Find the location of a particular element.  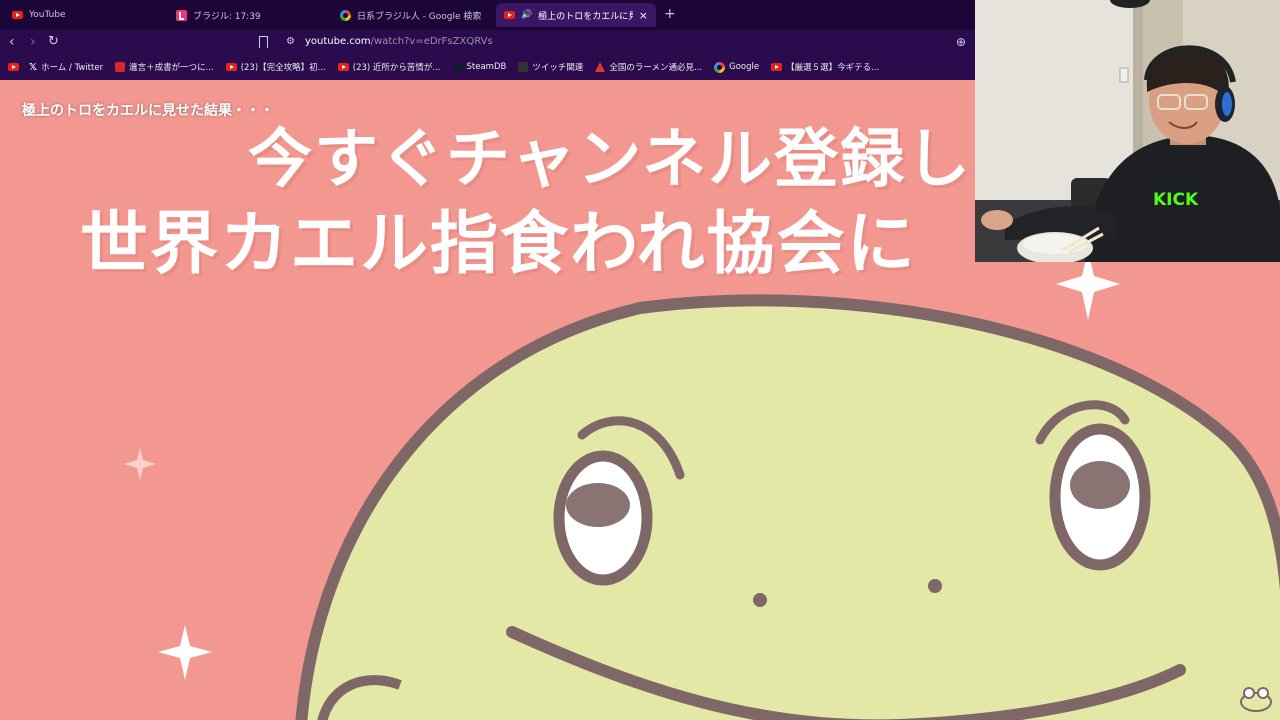

tab-video-active: 🔊 極上のトロをカエルに見せた結果 × is located at coordinates (576, 15).